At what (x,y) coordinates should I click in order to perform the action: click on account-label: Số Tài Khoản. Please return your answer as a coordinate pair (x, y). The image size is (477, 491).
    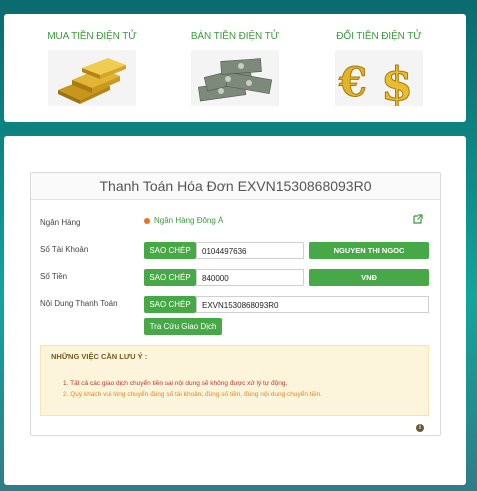
    Looking at the image, I should click on (64, 249).